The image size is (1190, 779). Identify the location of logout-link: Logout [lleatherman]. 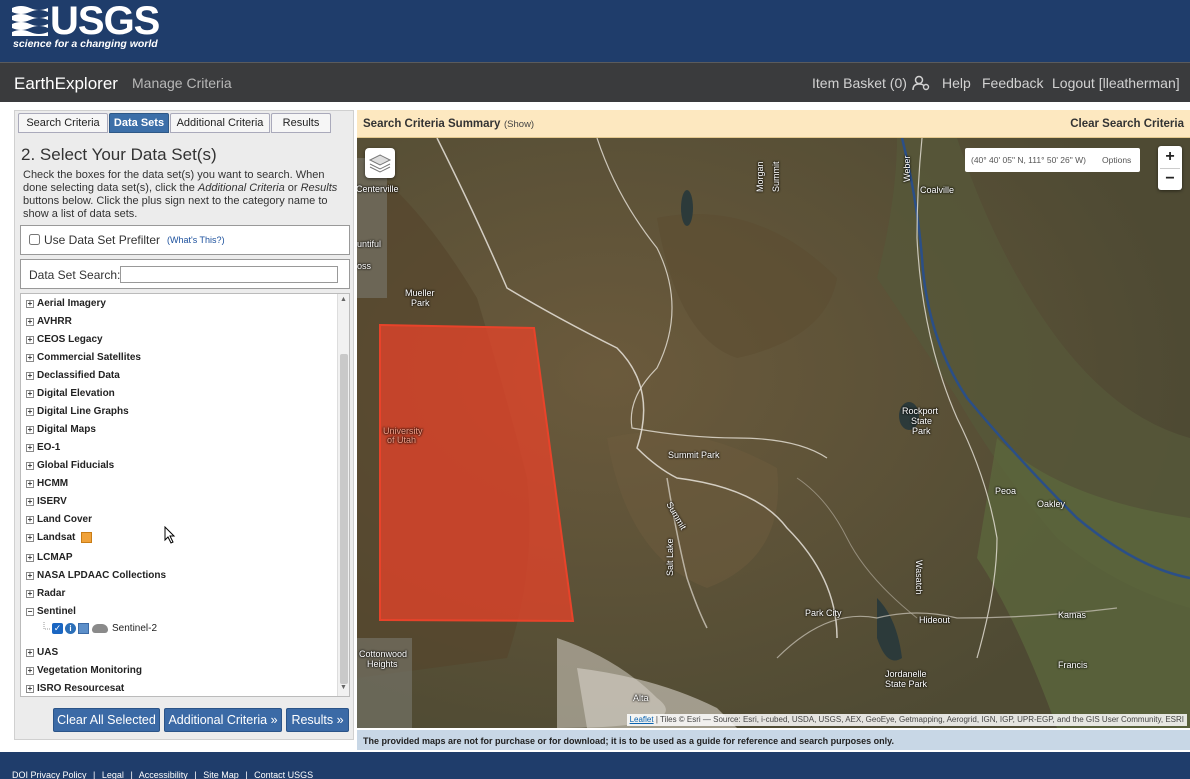
(1116, 83).